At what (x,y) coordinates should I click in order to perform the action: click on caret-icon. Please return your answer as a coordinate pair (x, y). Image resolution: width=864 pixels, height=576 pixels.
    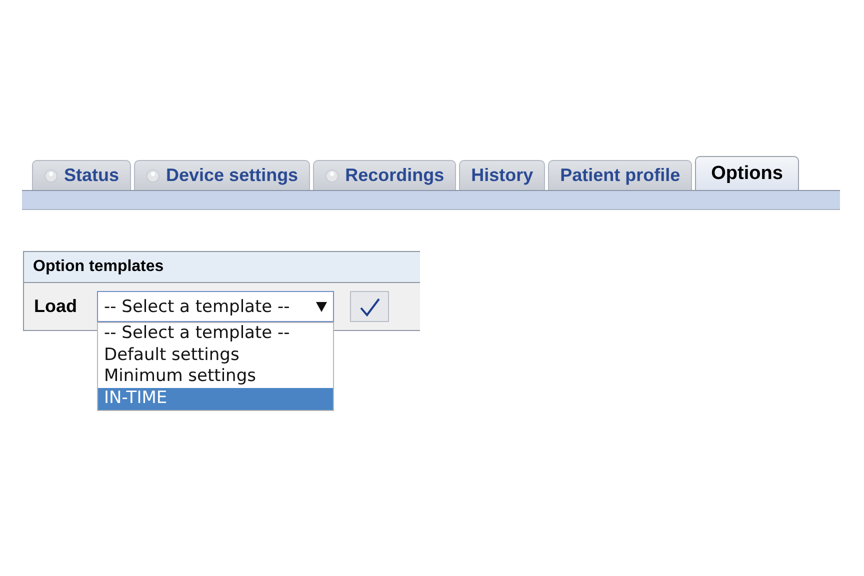
    Looking at the image, I should click on (321, 307).